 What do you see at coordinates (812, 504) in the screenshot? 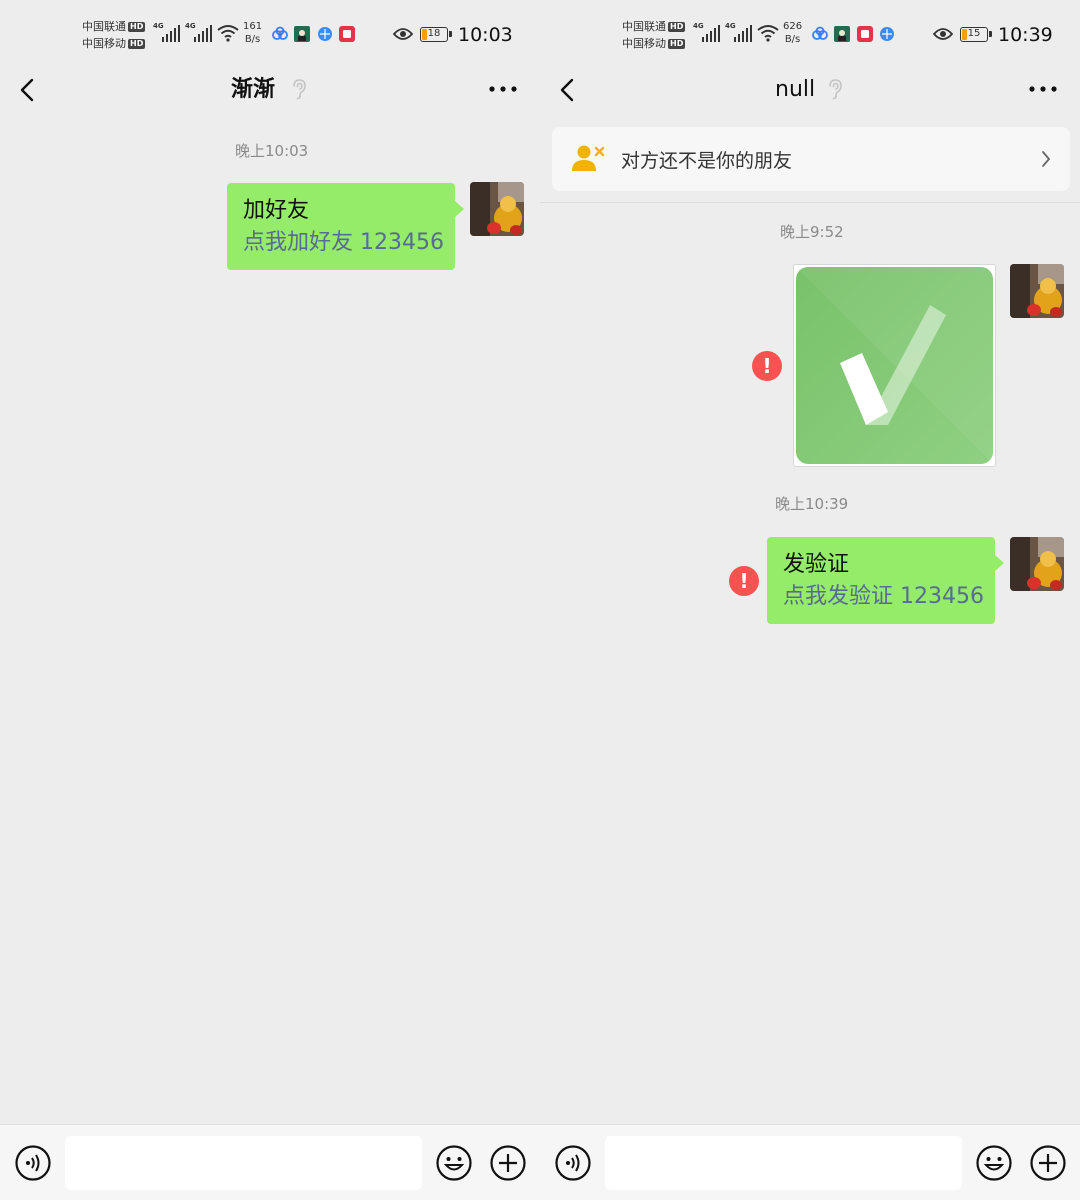
I see `message-timestamp: 晚上10:39` at bounding box center [812, 504].